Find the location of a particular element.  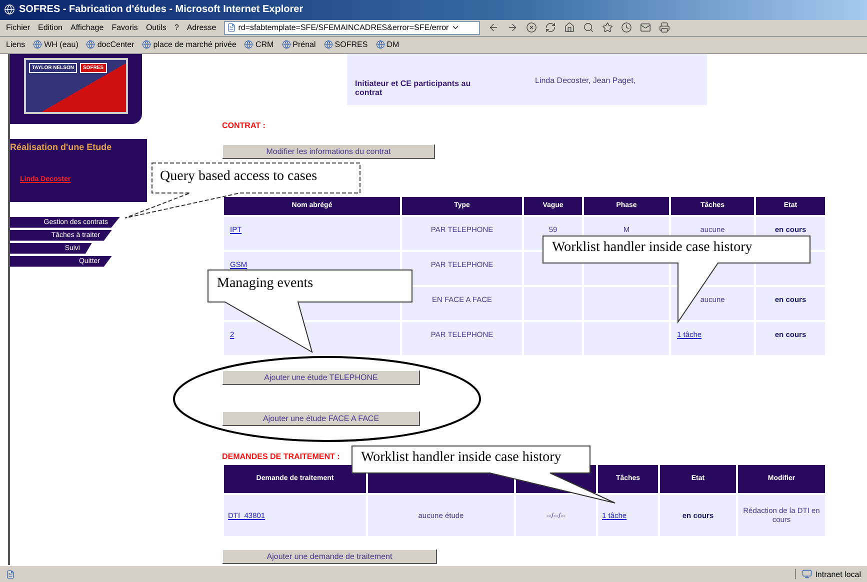

address-label: Adresse is located at coordinates (201, 27).